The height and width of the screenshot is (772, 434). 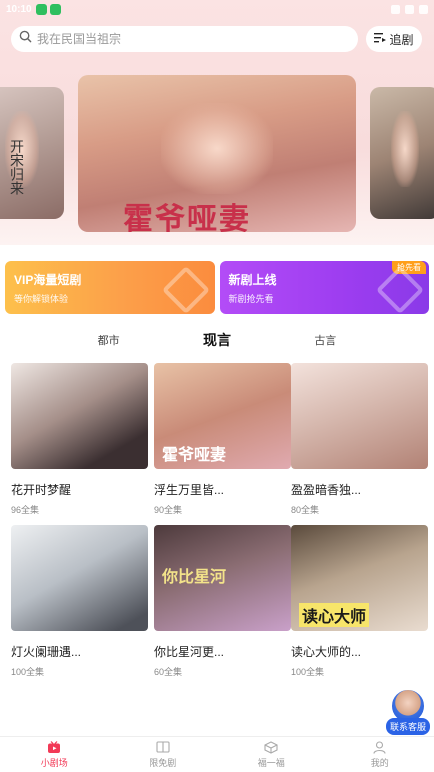 What do you see at coordinates (379, 763) in the screenshot?
I see `nav-profile-label: 我的` at bounding box center [379, 763].